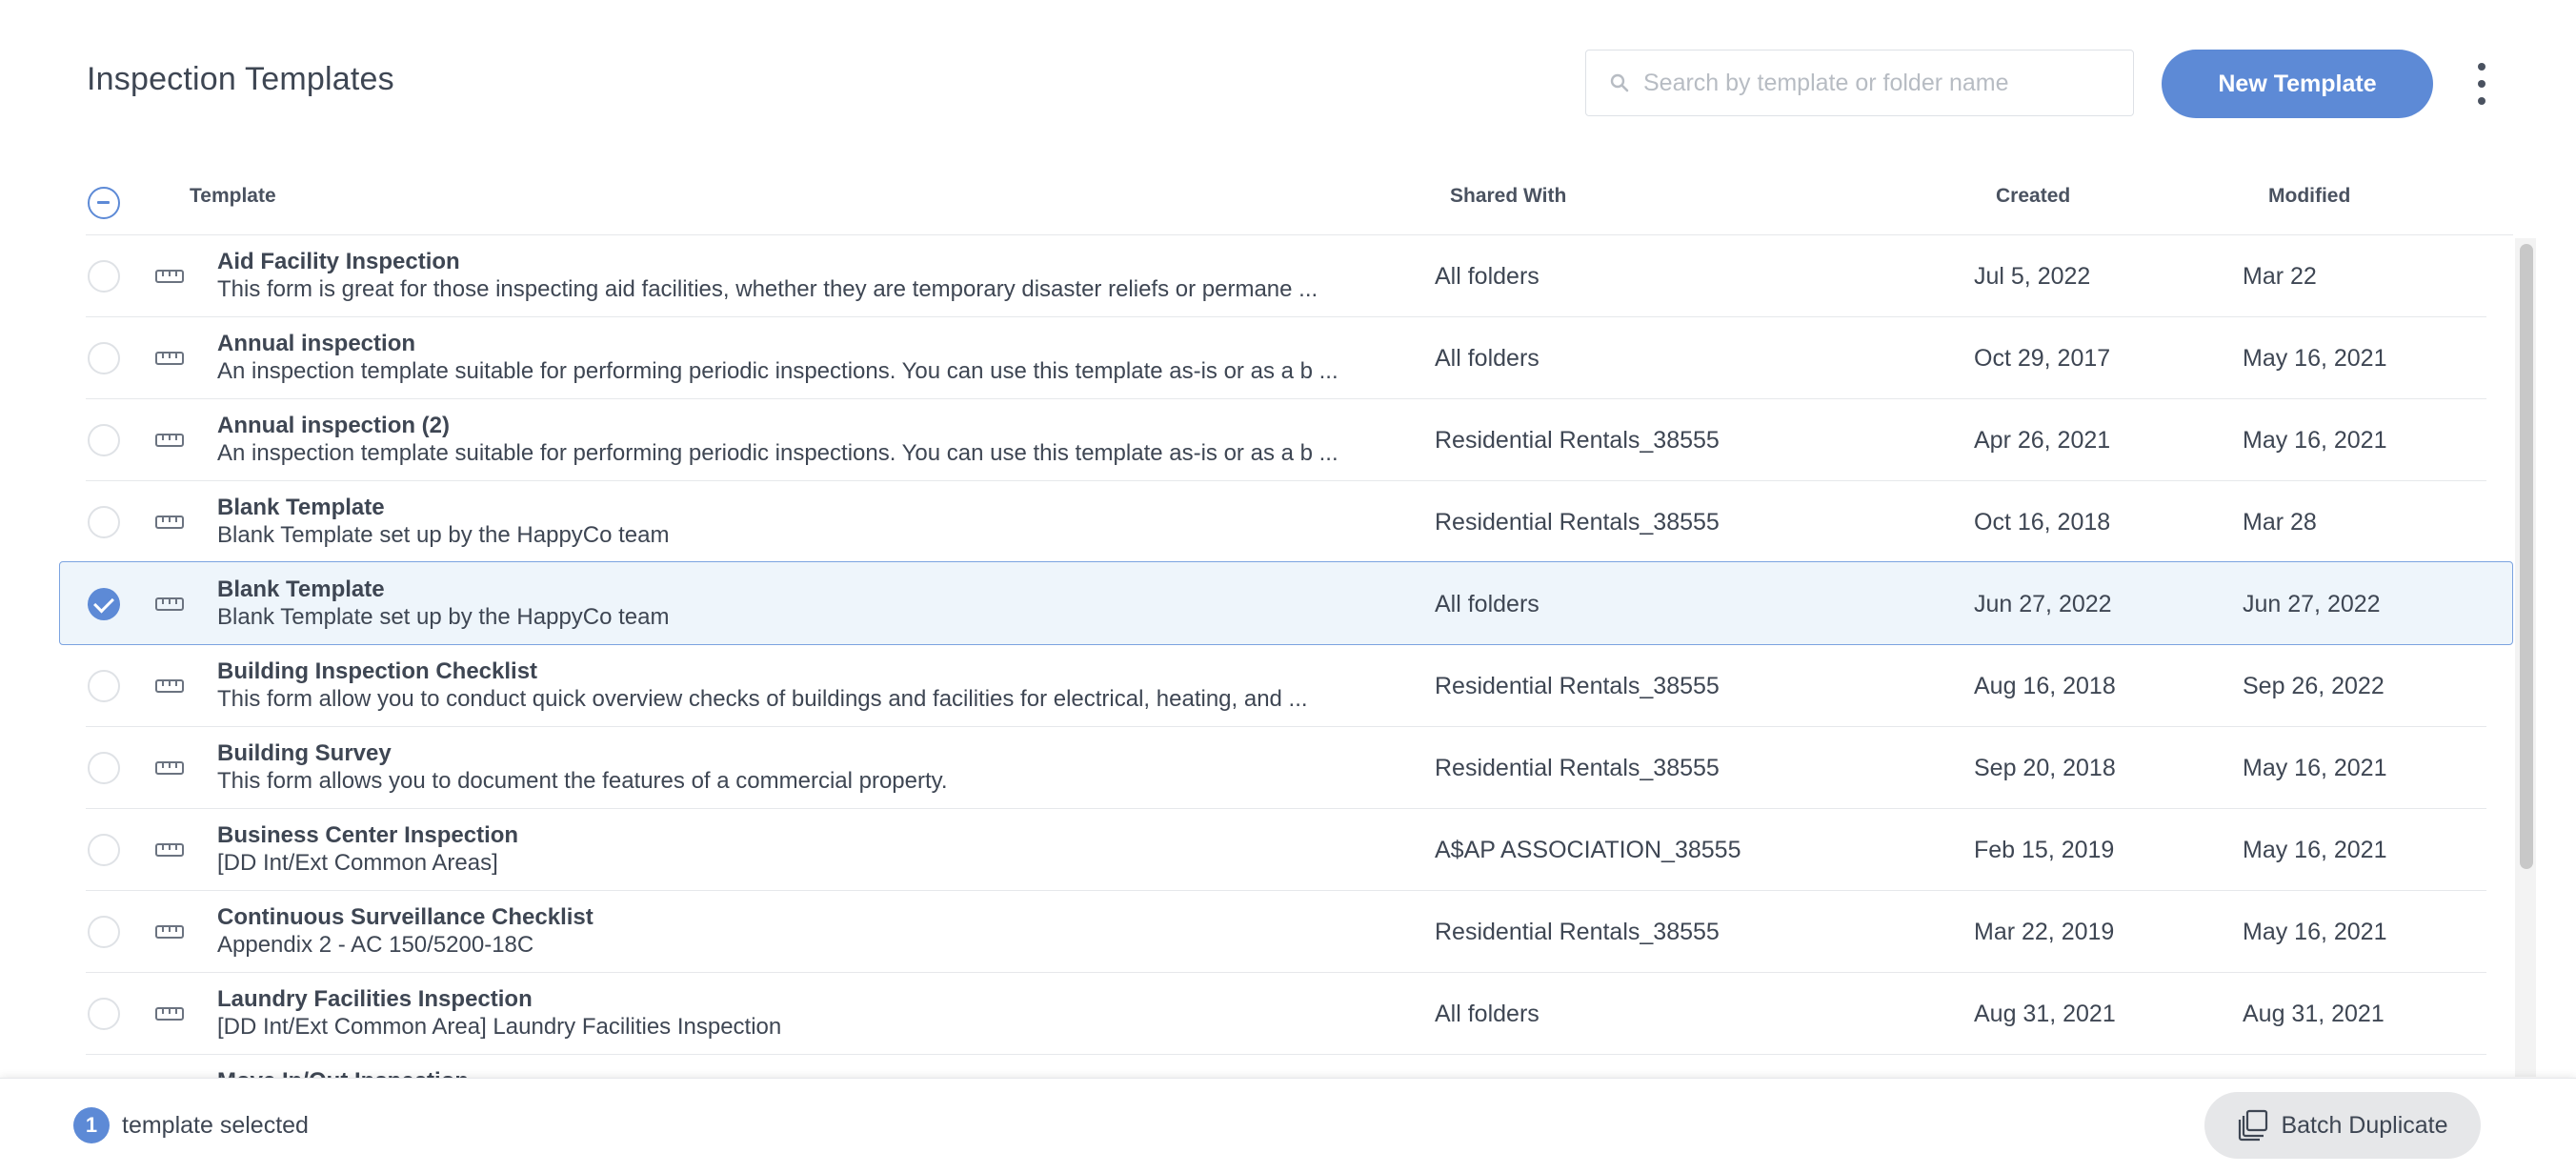 The image size is (2576, 1173). Describe the element at coordinates (377, 671) in the screenshot. I see `template-name: Building Inspection Checklist` at that location.